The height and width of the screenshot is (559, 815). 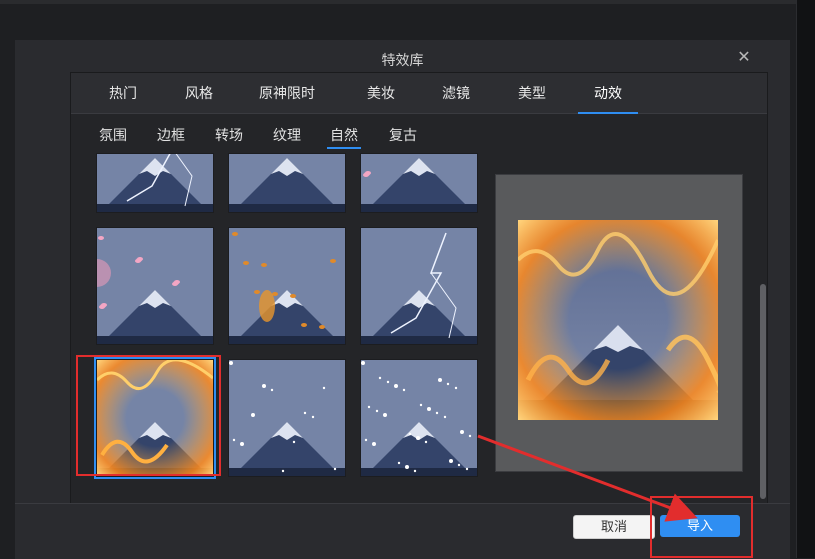 I want to click on tab-beauty-shape: 美型, so click(x=532, y=93).